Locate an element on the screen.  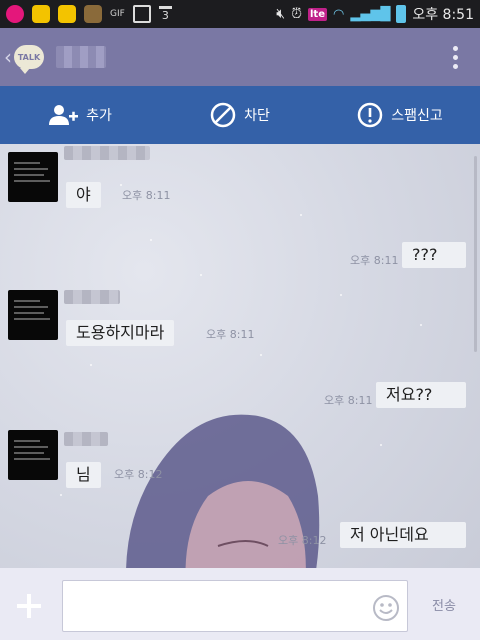
plus-icon is located at coordinates (29, 606).